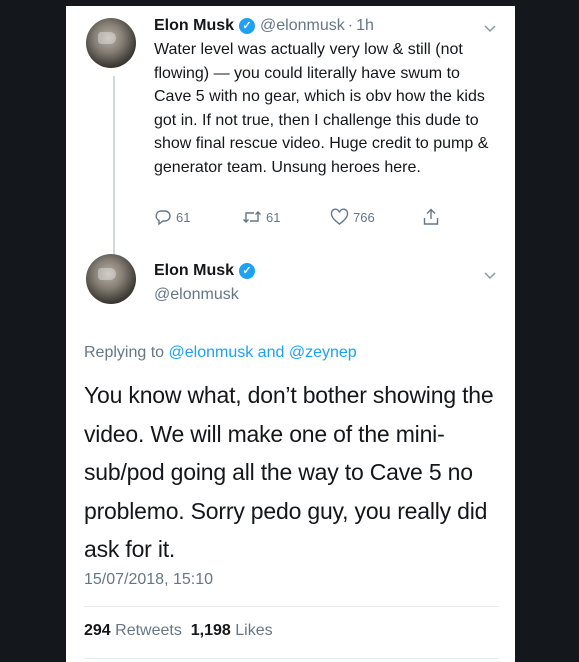 This screenshot has height=662, width=579. I want to click on retweets-stat: 294 Retweets, so click(133, 630).